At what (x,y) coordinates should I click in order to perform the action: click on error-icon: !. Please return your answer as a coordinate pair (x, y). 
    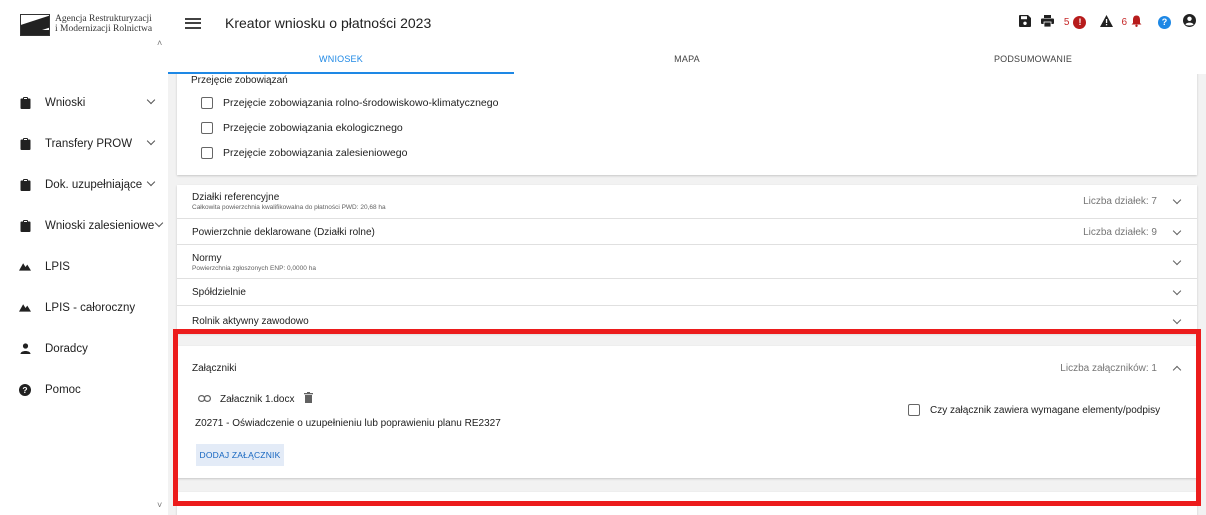
    Looking at the image, I should click on (1080, 22).